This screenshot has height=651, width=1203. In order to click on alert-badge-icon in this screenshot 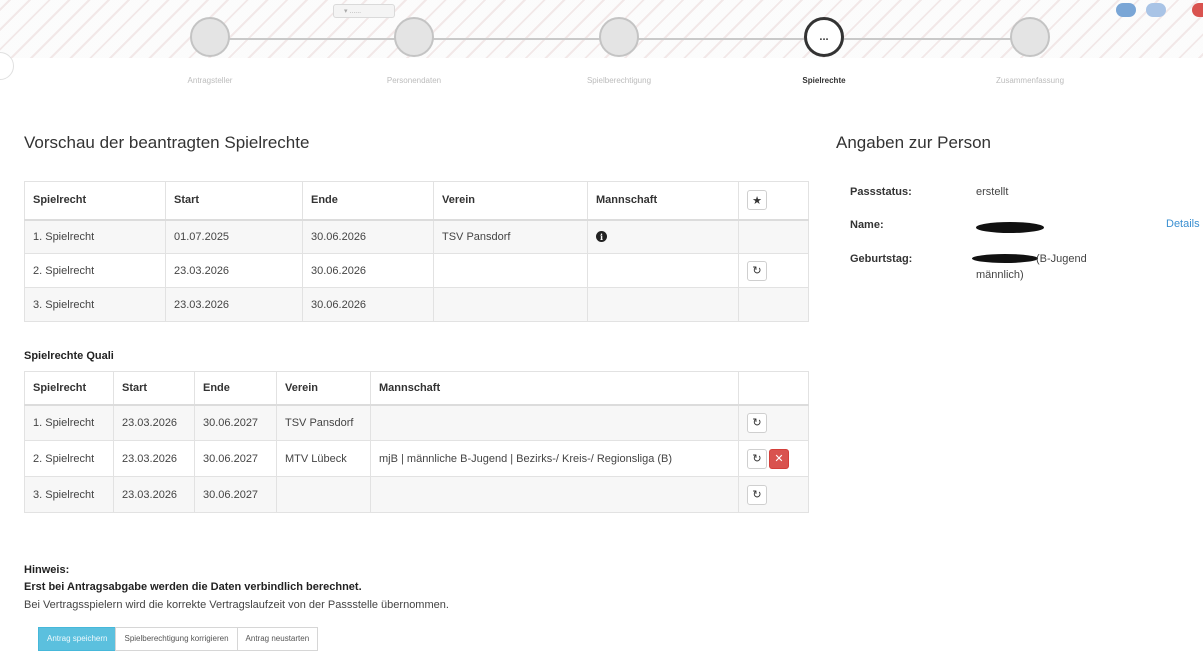, I will do `click(1197, 10)`.